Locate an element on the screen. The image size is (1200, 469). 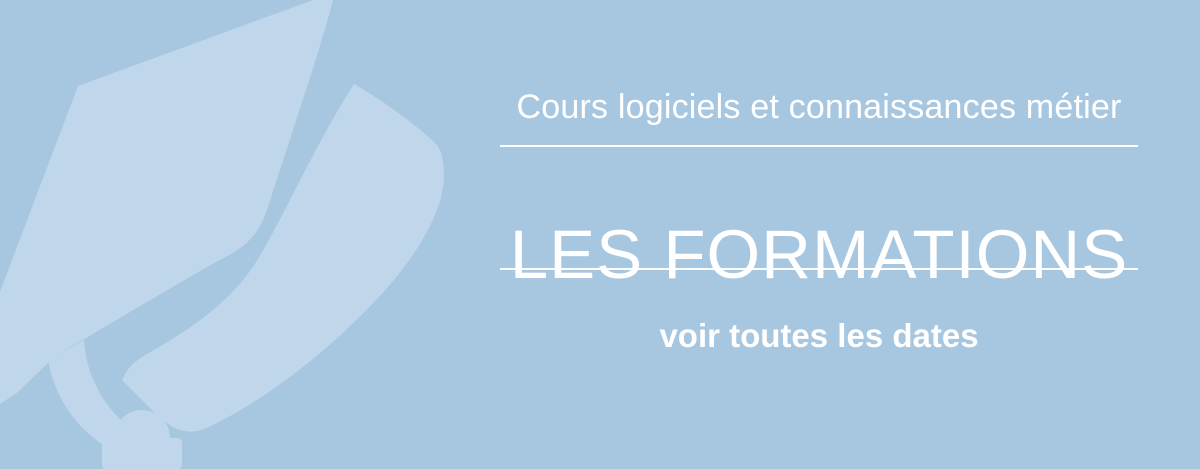
banner-subtitle: Cours logiciels et connaissances métier is located at coordinates (819, 107).